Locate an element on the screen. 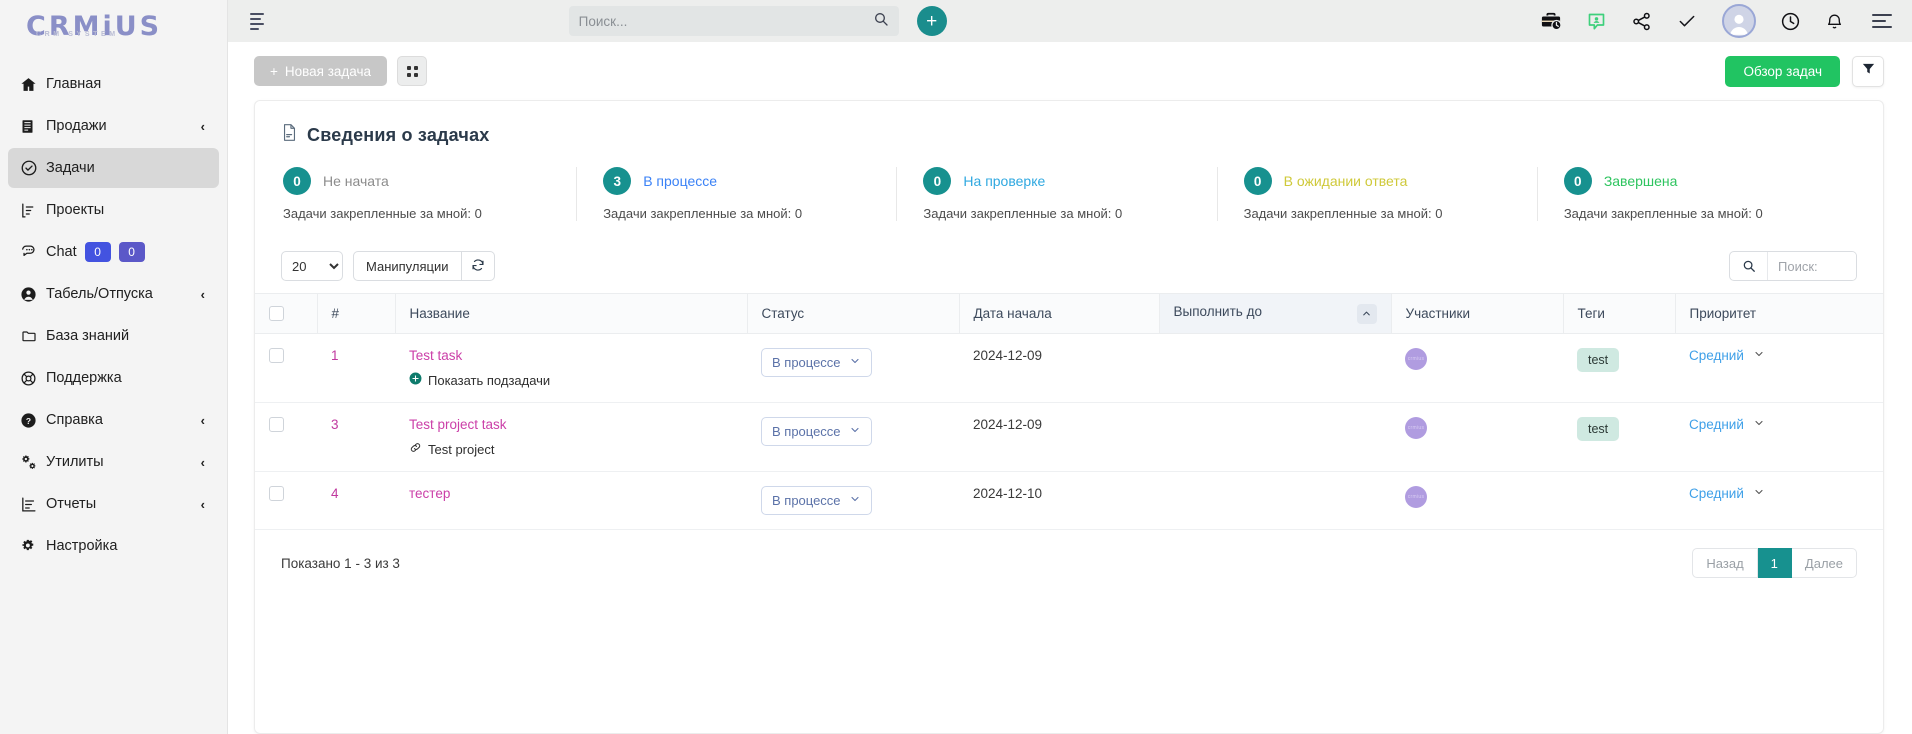  sidebar-item-chat: Chat 0 0 is located at coordinates (113, 252).